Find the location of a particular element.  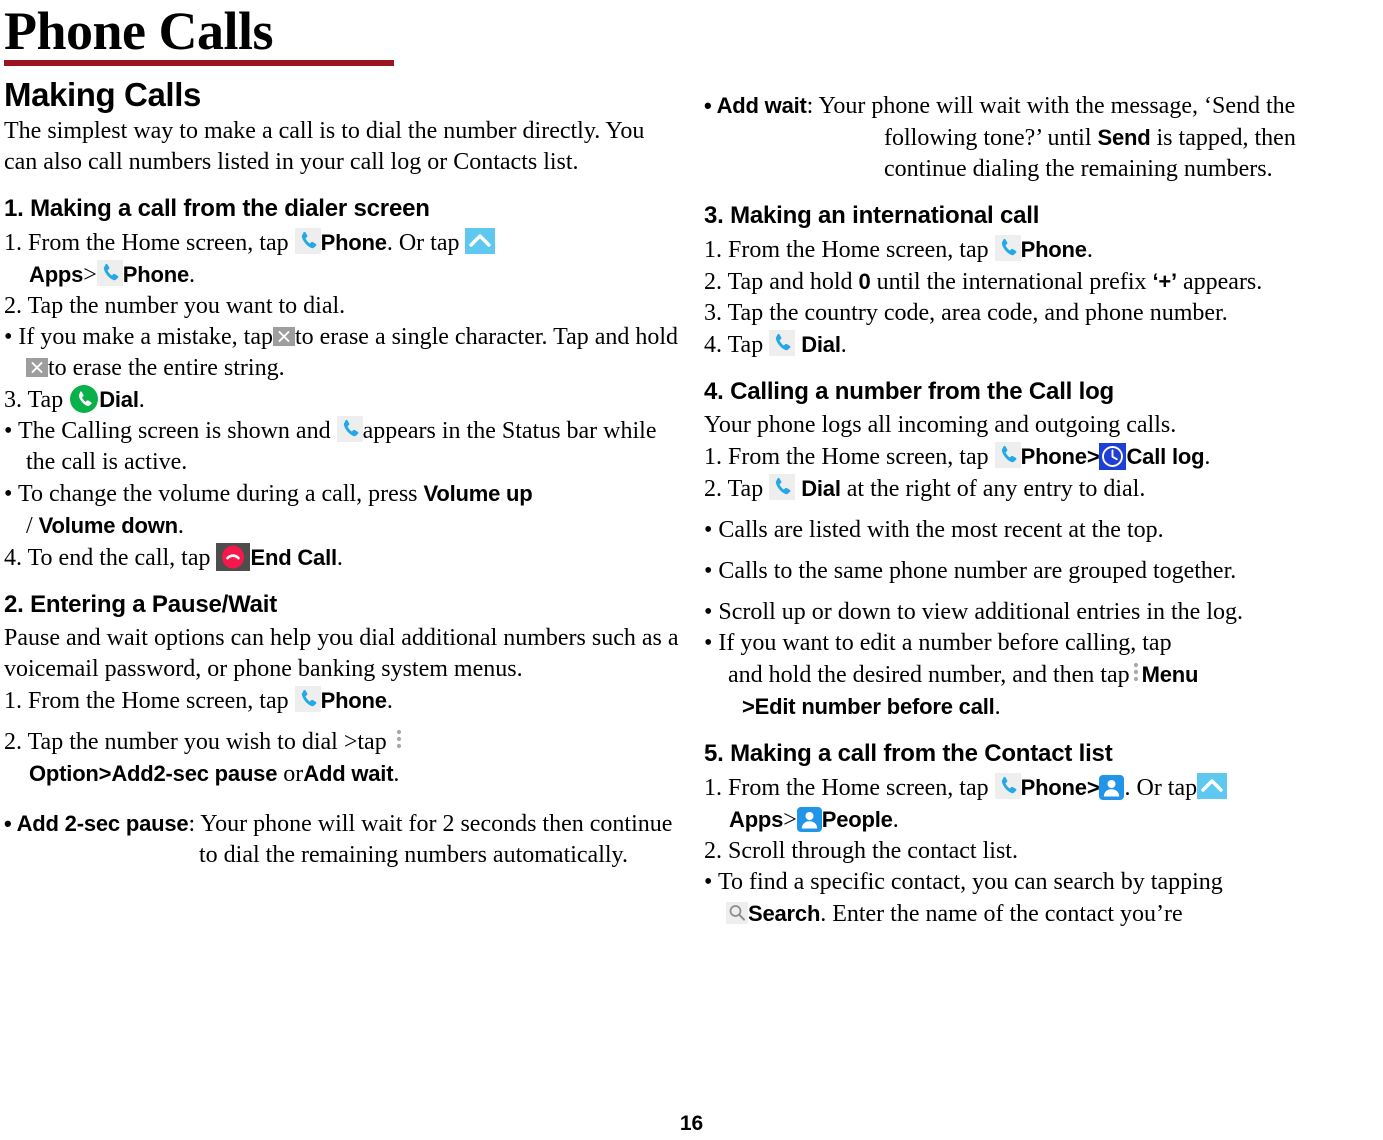

step2-item-1: 1. From the Home screen, tap Phone. is located at coordinates (342, 701).